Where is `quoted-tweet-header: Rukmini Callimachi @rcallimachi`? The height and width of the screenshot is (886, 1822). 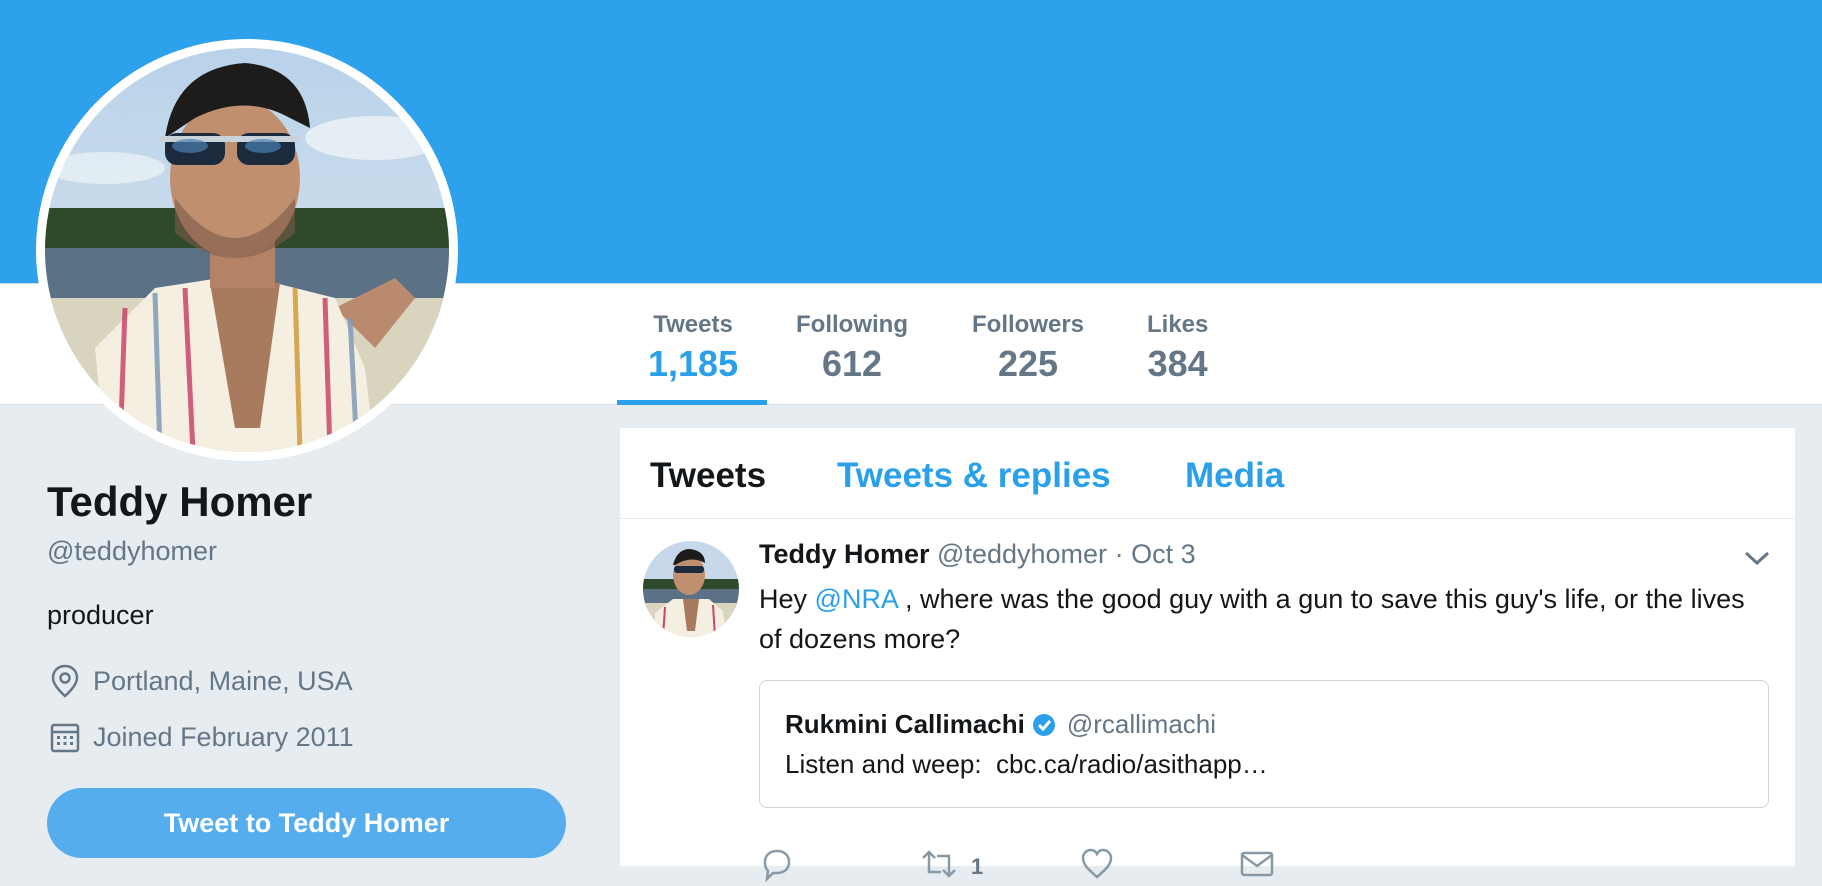
quoted-tweet-header: Rukmini Callimachi @rcallimachi is located at coordinates (1000, 724).